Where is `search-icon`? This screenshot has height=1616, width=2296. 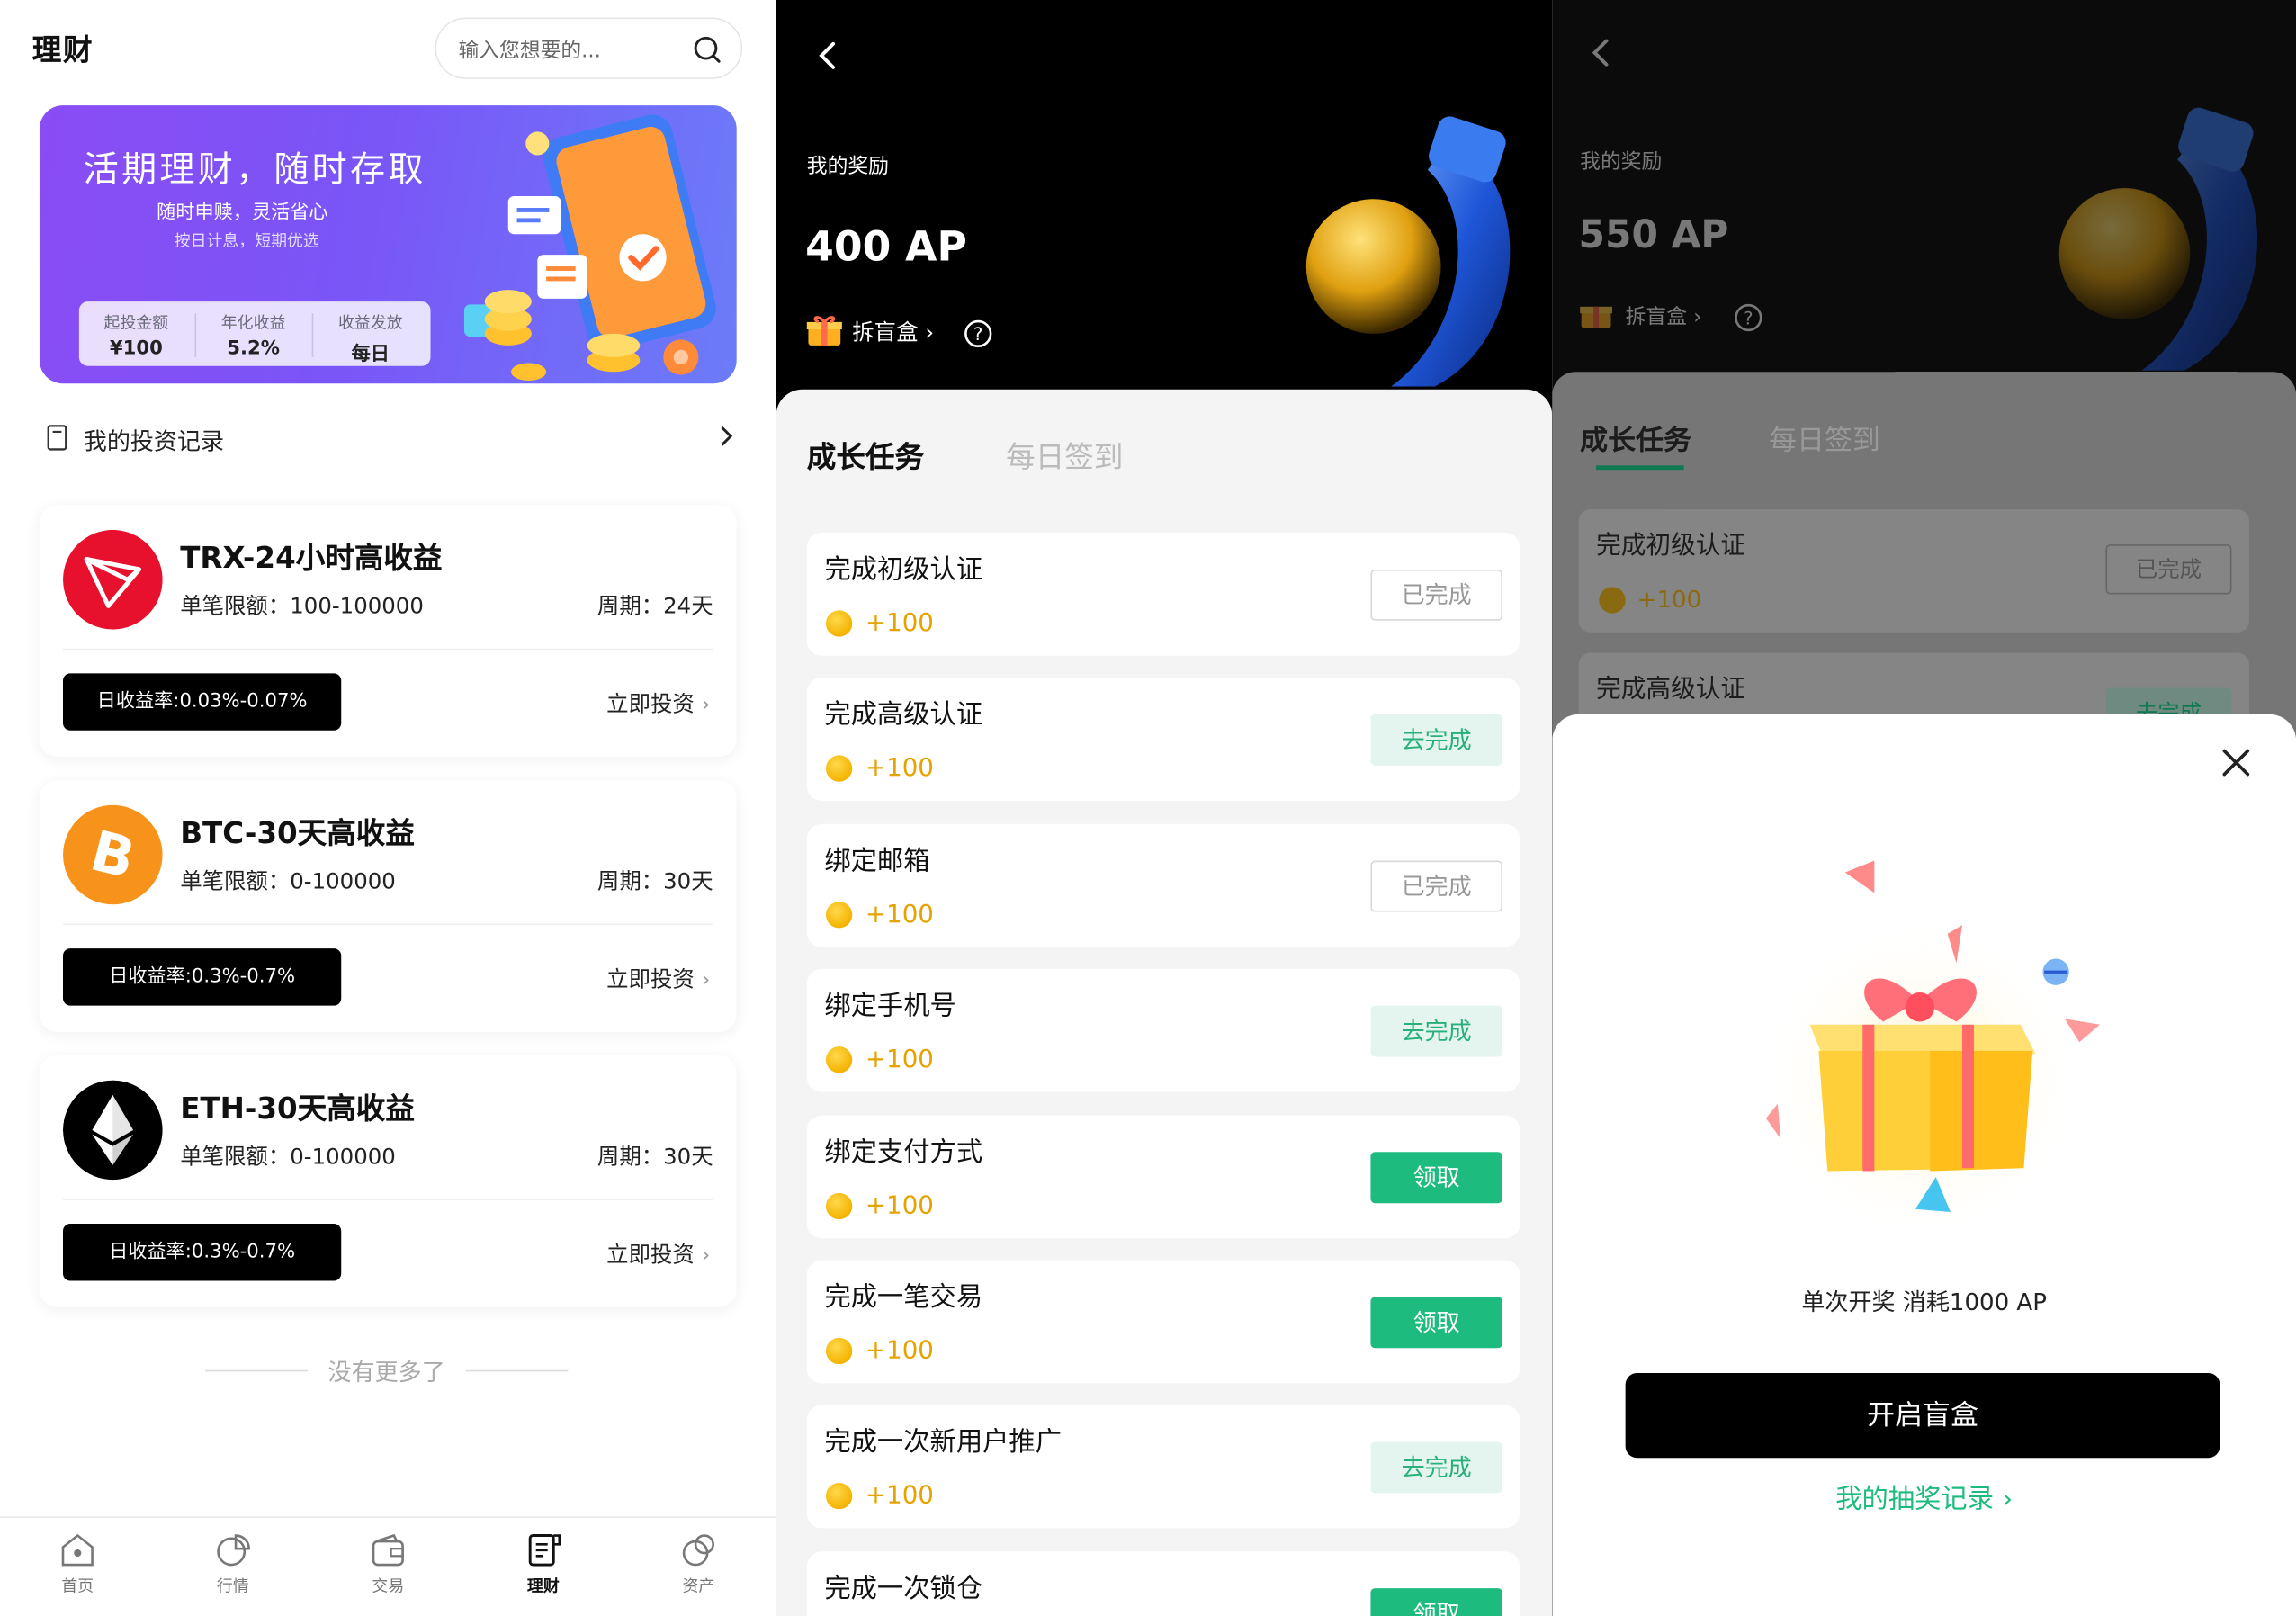 search-icon is located at coordinates (707, 49).